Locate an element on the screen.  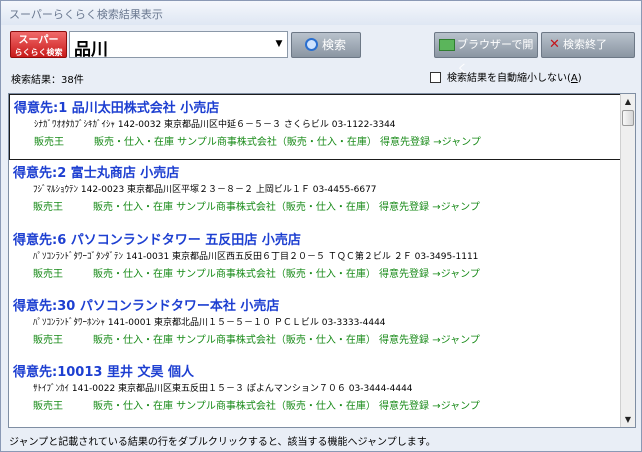
scroll-thumb is located at coordinates (628, 118).